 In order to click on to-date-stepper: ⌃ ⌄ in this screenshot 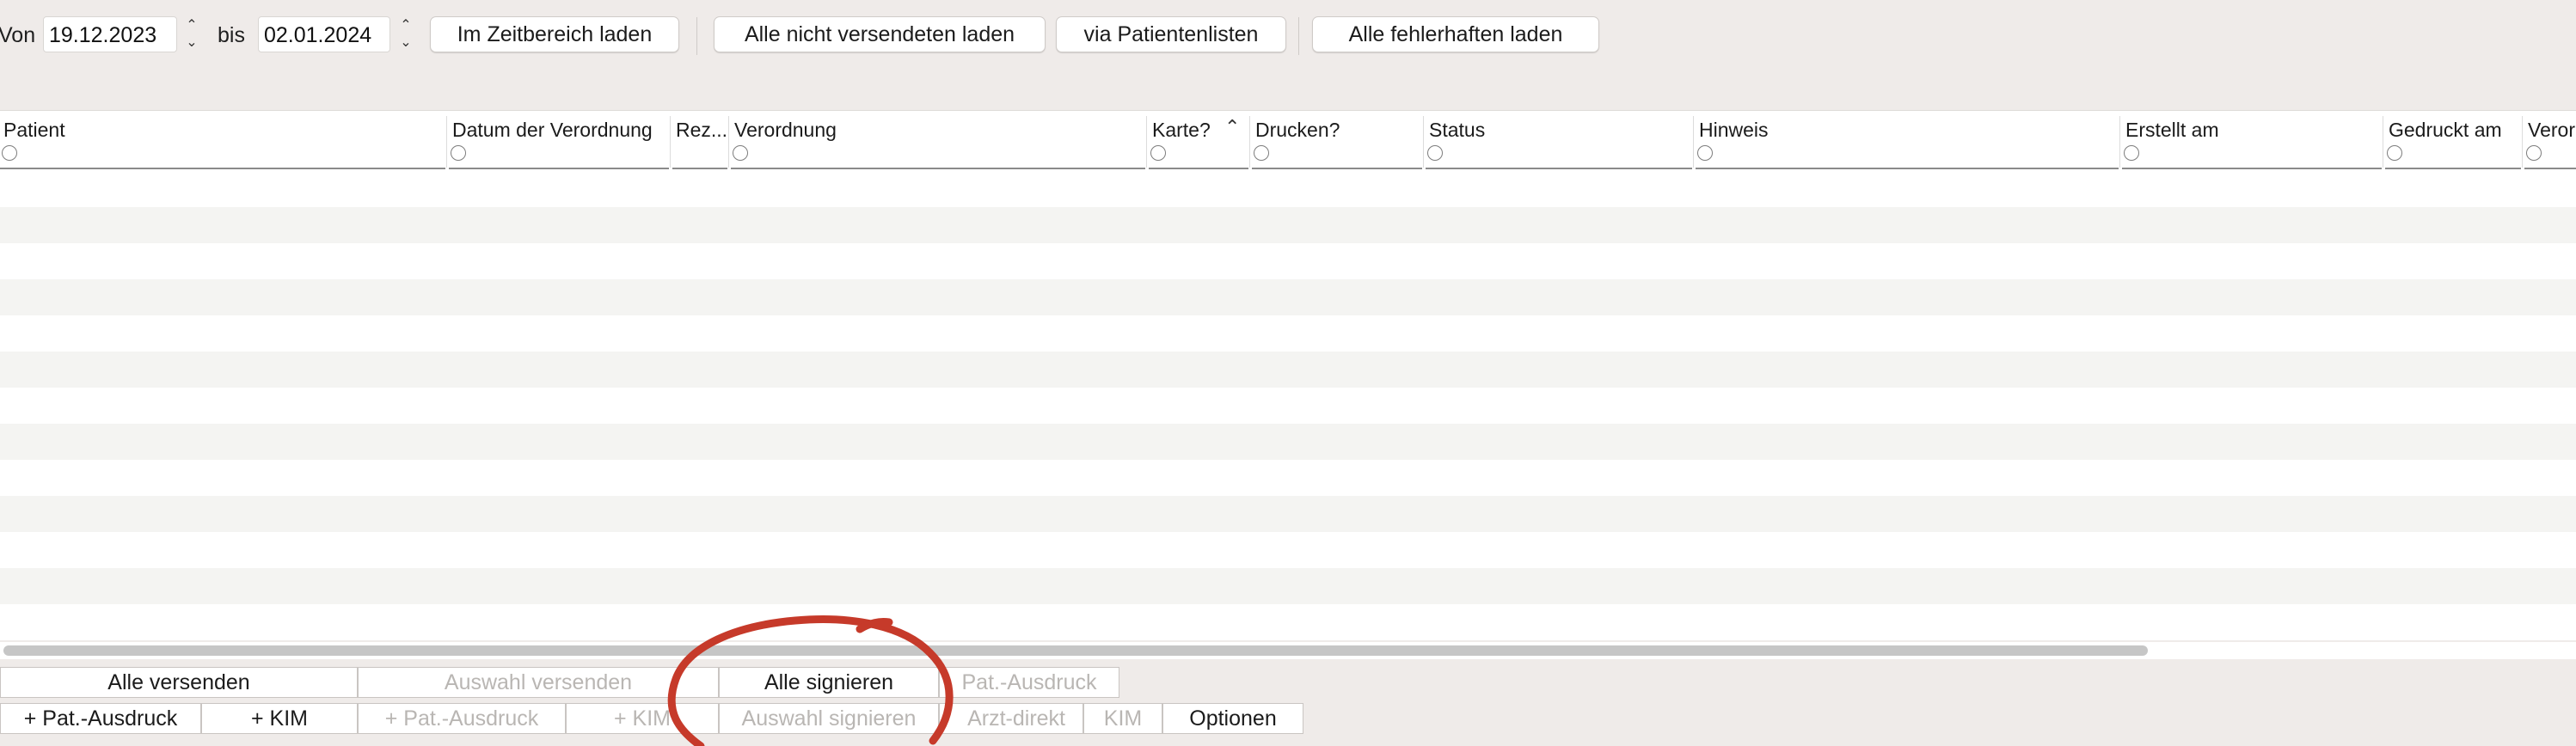, I will do `click(406, 35)`.